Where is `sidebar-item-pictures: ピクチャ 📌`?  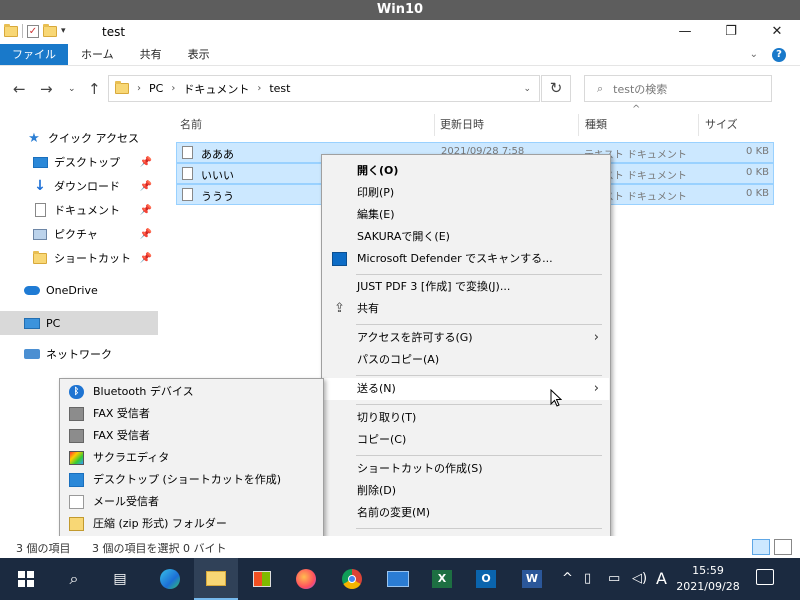
sidebar-item-pictures: ピクチャ 📌 is located at coordinates (95, 234).